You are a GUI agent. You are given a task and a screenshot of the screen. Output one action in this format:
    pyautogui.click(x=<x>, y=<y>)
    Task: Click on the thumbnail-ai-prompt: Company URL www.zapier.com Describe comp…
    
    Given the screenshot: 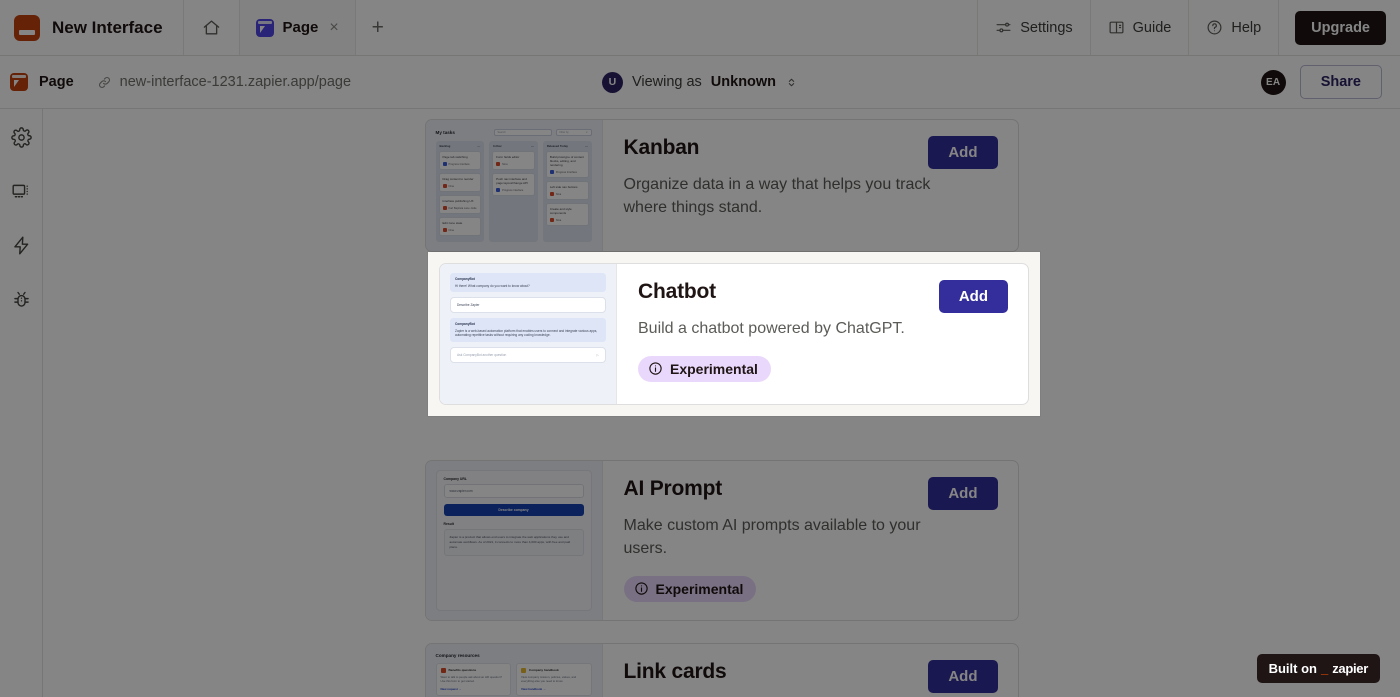 What is the action you would take?
    pyautogui.click(x=514, y=540)
    